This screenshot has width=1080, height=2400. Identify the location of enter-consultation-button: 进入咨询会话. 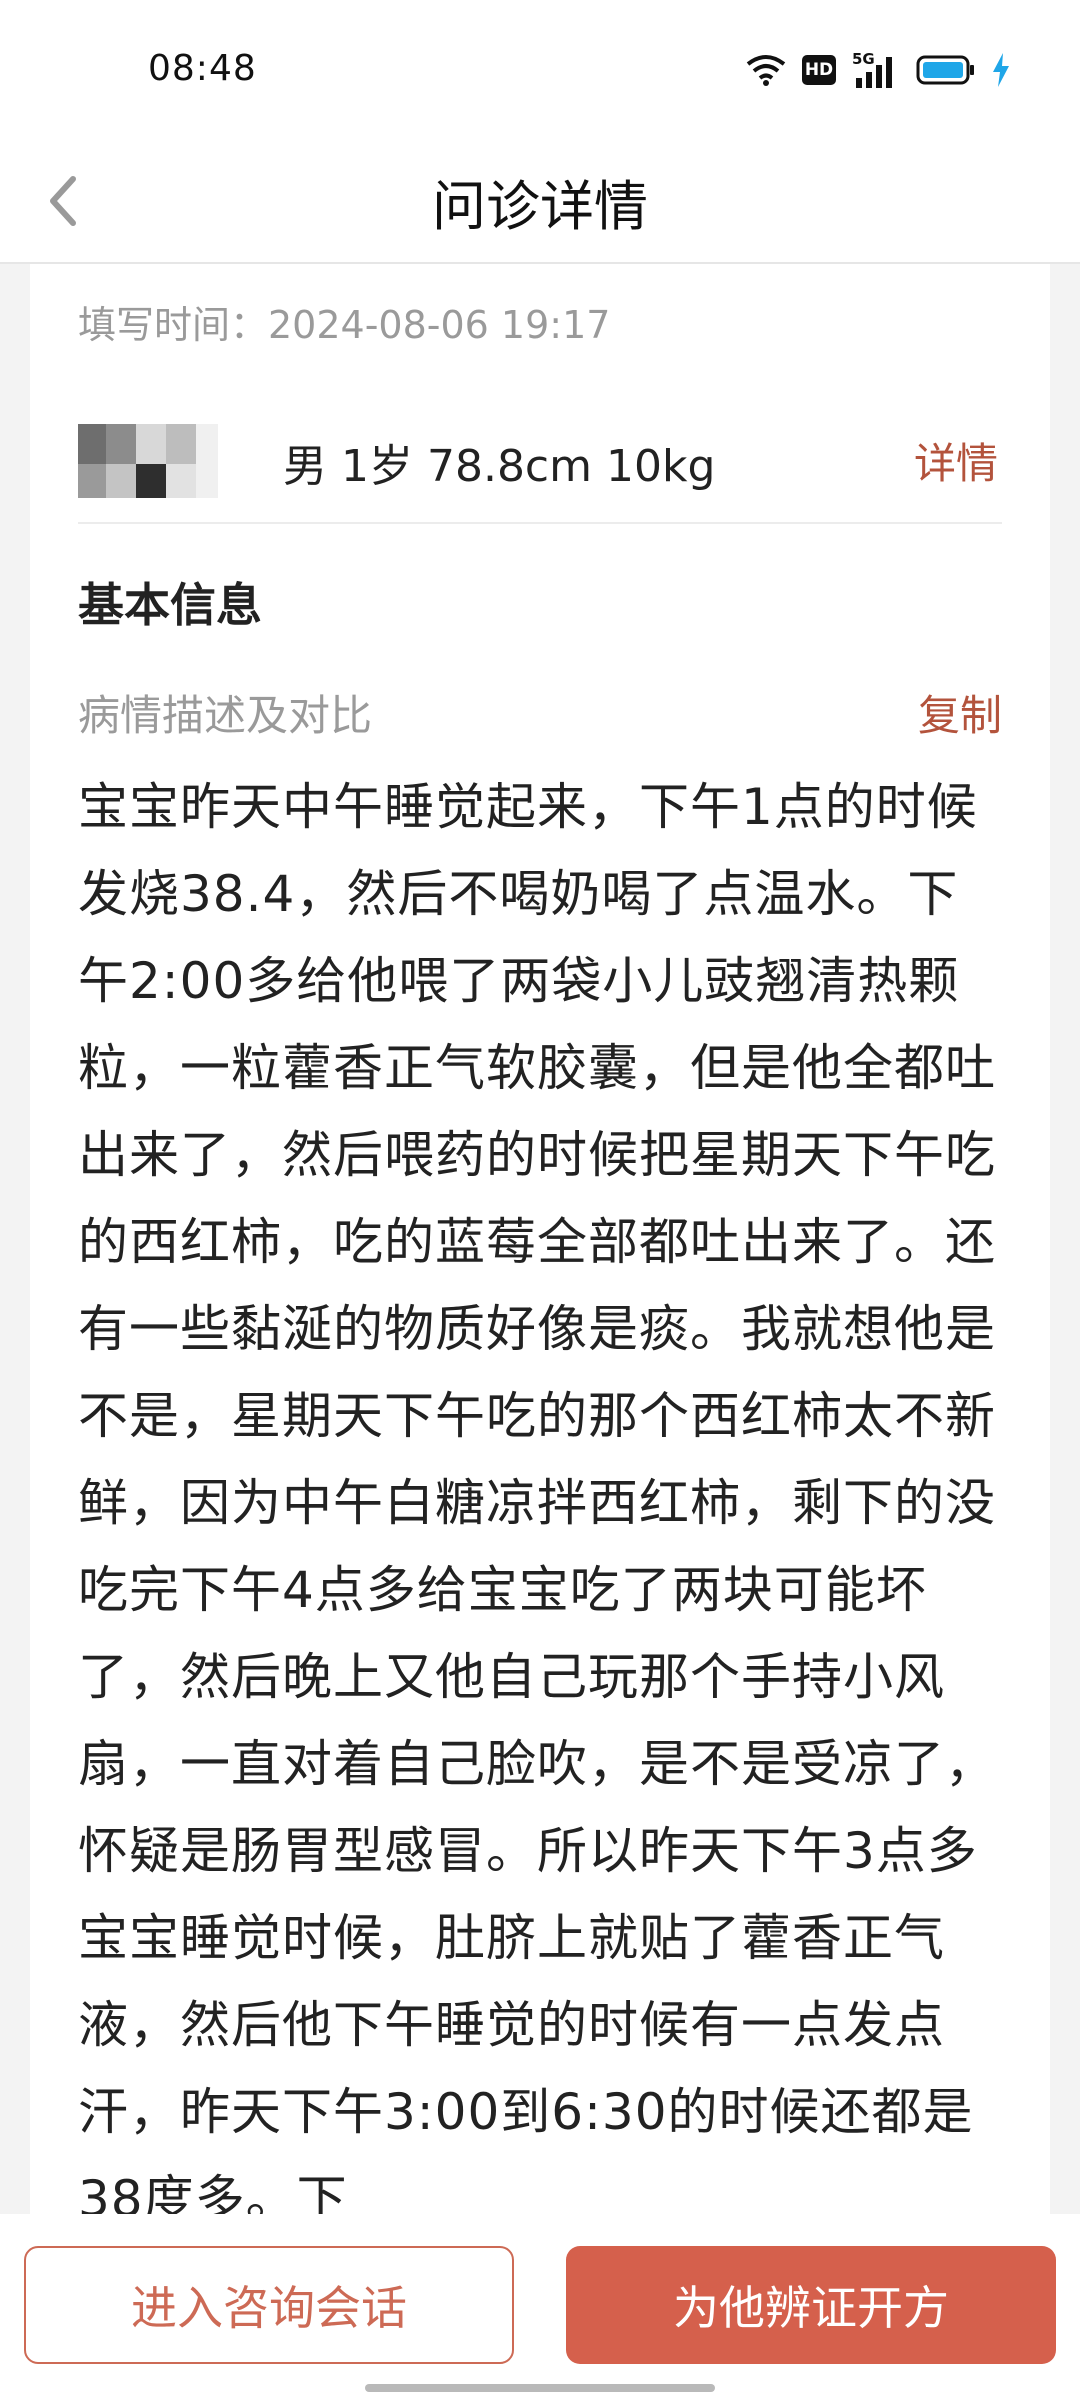
(269, 2305).